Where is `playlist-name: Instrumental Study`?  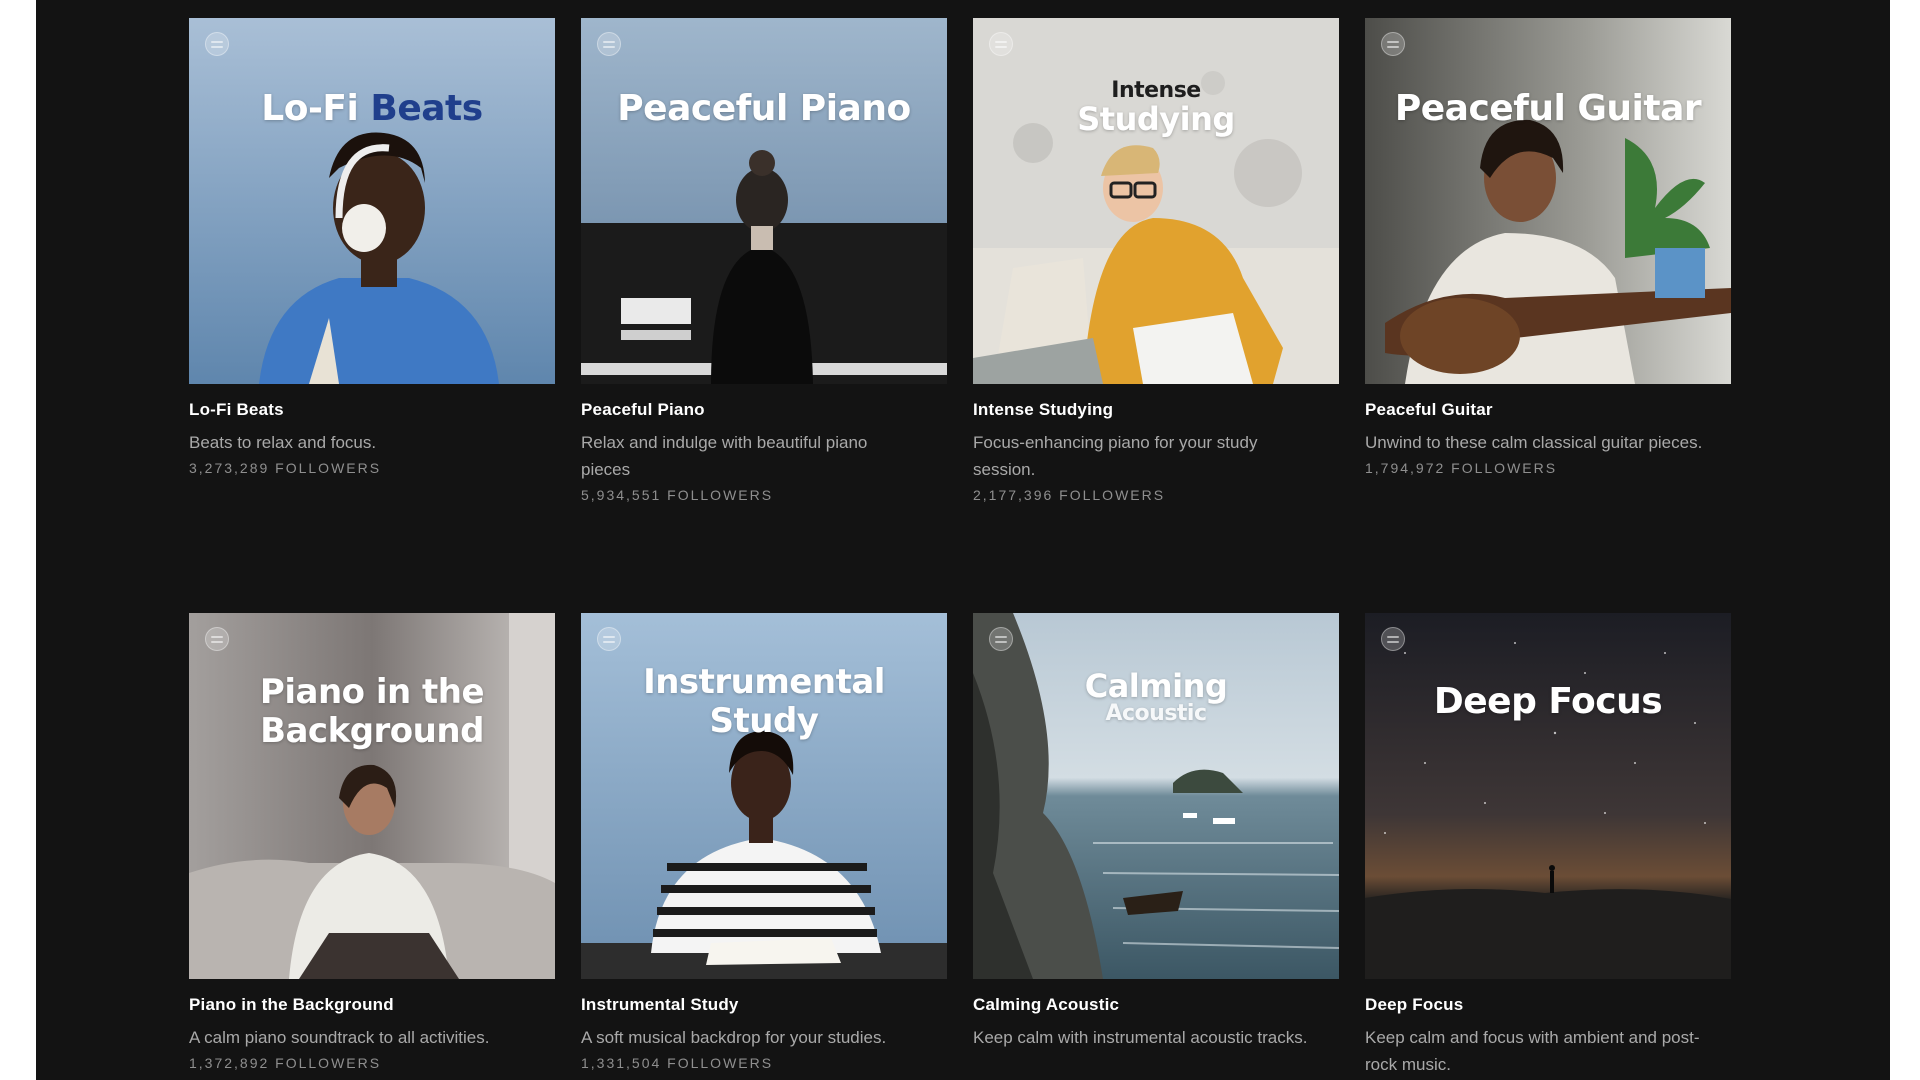
playlist-name: Instrumental Study is located at coordinates (764, 1005).